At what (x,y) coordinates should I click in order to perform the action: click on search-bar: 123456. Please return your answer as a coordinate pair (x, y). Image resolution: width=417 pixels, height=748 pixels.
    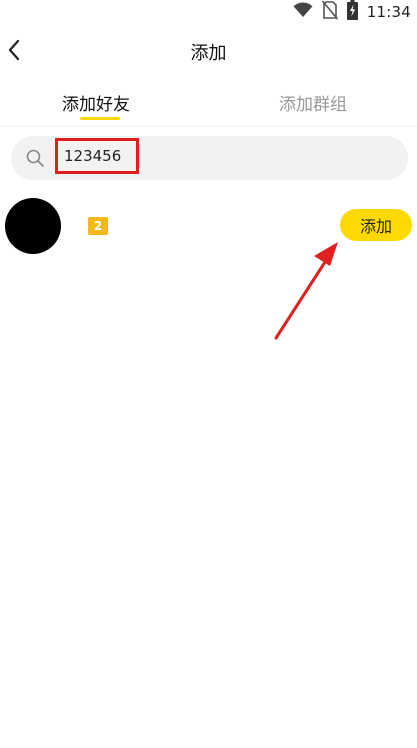
    Looking at the image, I should click on (209, 158).